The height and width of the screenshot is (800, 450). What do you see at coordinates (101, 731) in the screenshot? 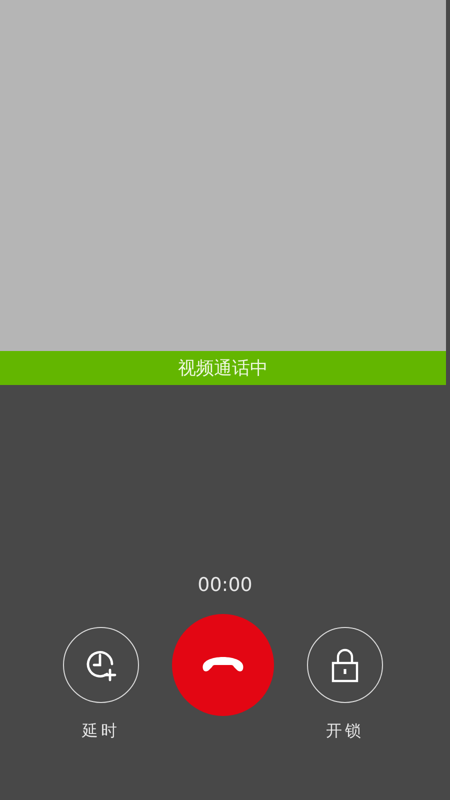
I see `delay-label: 延时` at bounding box center [101, 731].